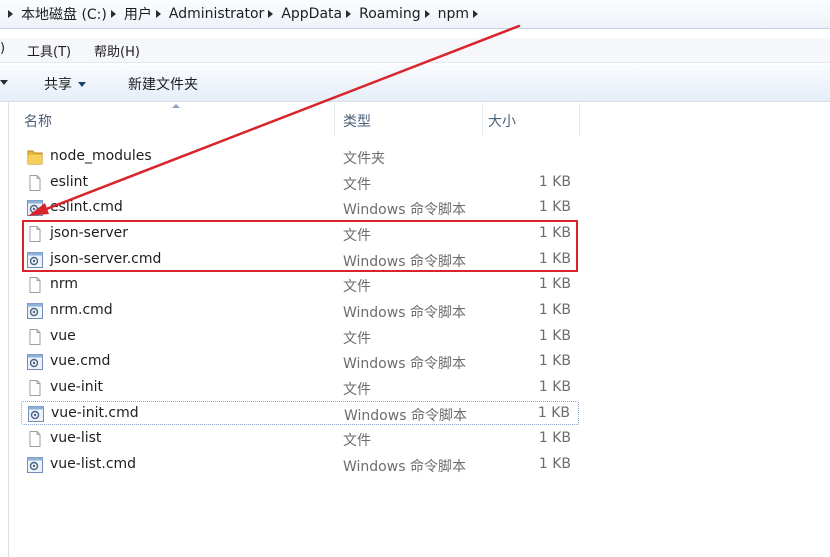 This screenshot has width=830, height=557. Describe the element at coordinates (453, 14) in the screenshot. I see `breadcrumb-npm: npm` at that location.